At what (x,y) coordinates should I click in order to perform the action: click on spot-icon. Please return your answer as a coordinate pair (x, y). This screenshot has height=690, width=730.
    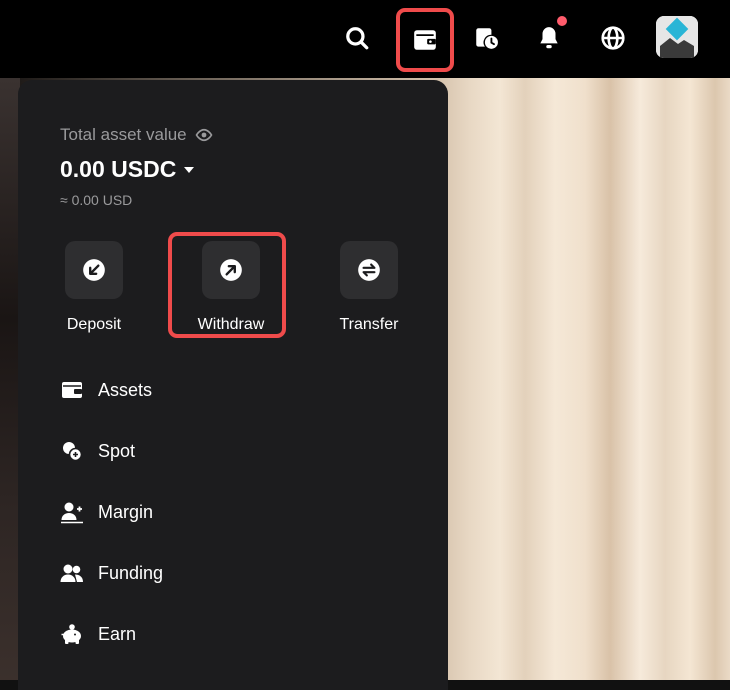
    Looking at the image, I should click on (73, 452).